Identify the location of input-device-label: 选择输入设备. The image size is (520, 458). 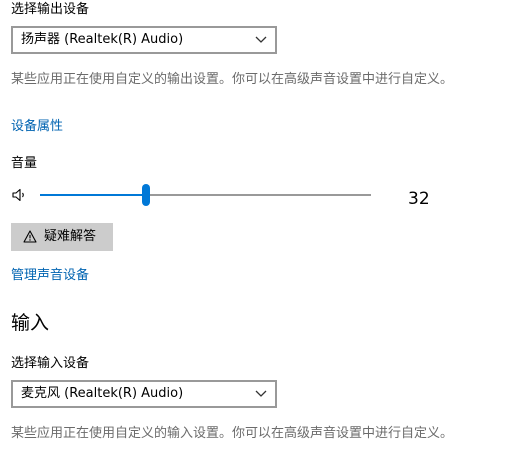
(50, 363).